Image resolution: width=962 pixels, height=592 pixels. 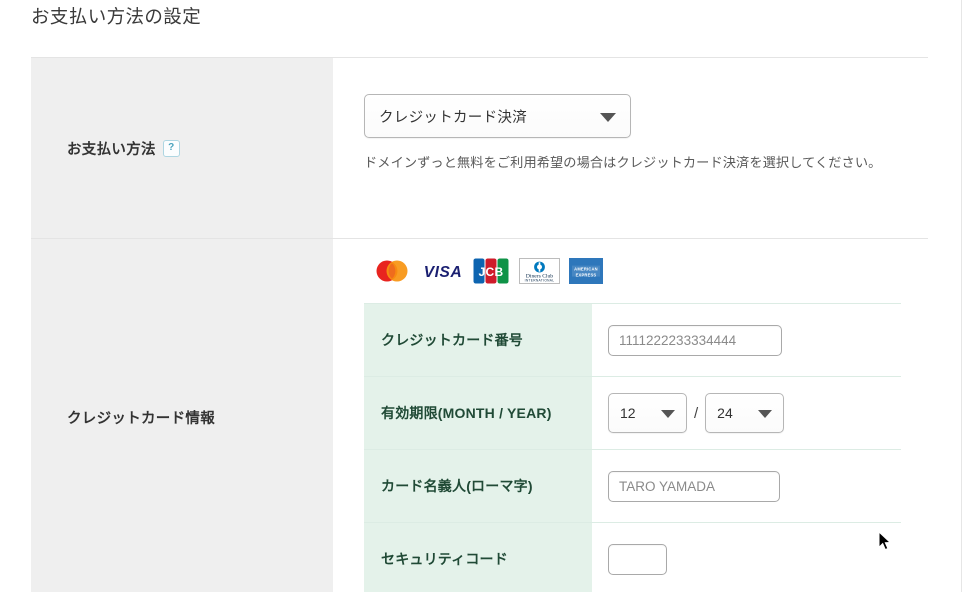 What do you see at coordinates (725, 413) in the screenshot?
I see `expiry-year-value: 24` at bounding box center [725, 413].